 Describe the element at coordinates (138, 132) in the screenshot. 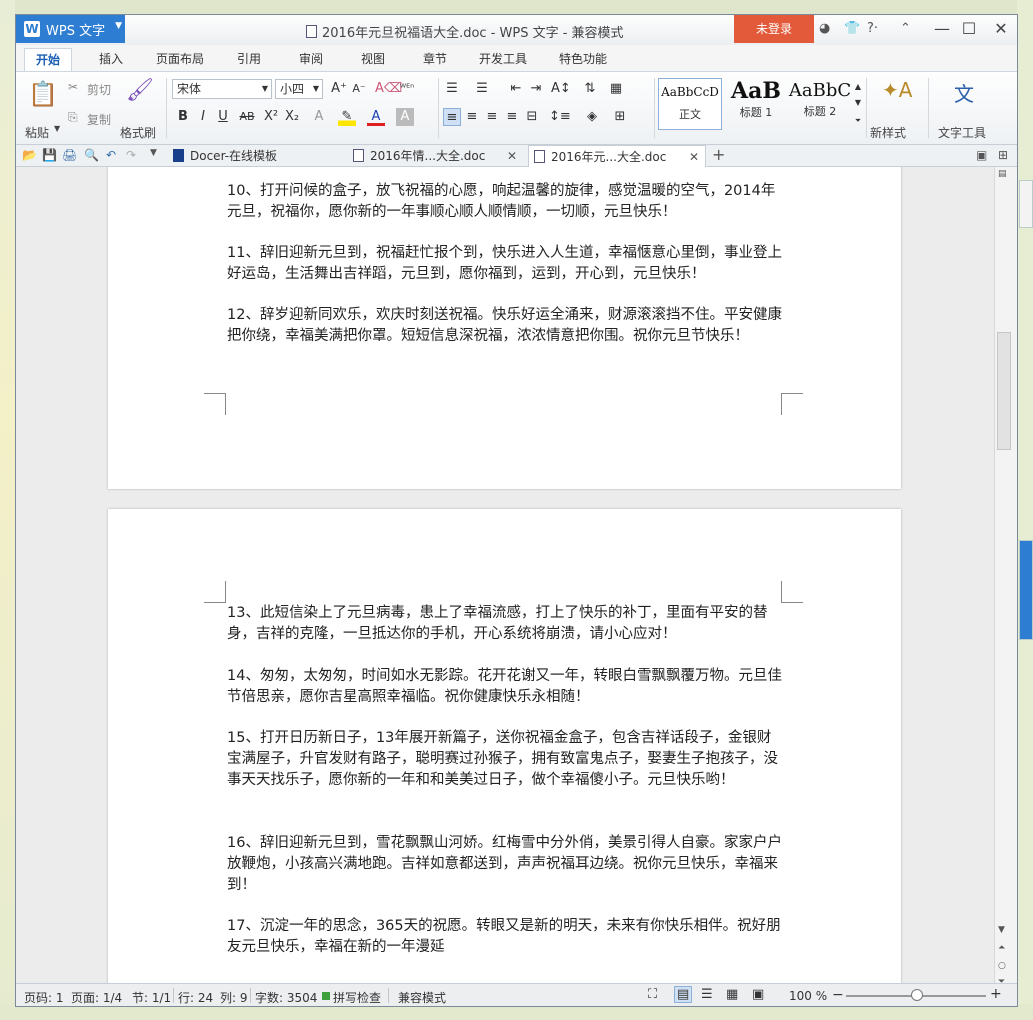

I see `format-painter-button: 格式刷` at that location.